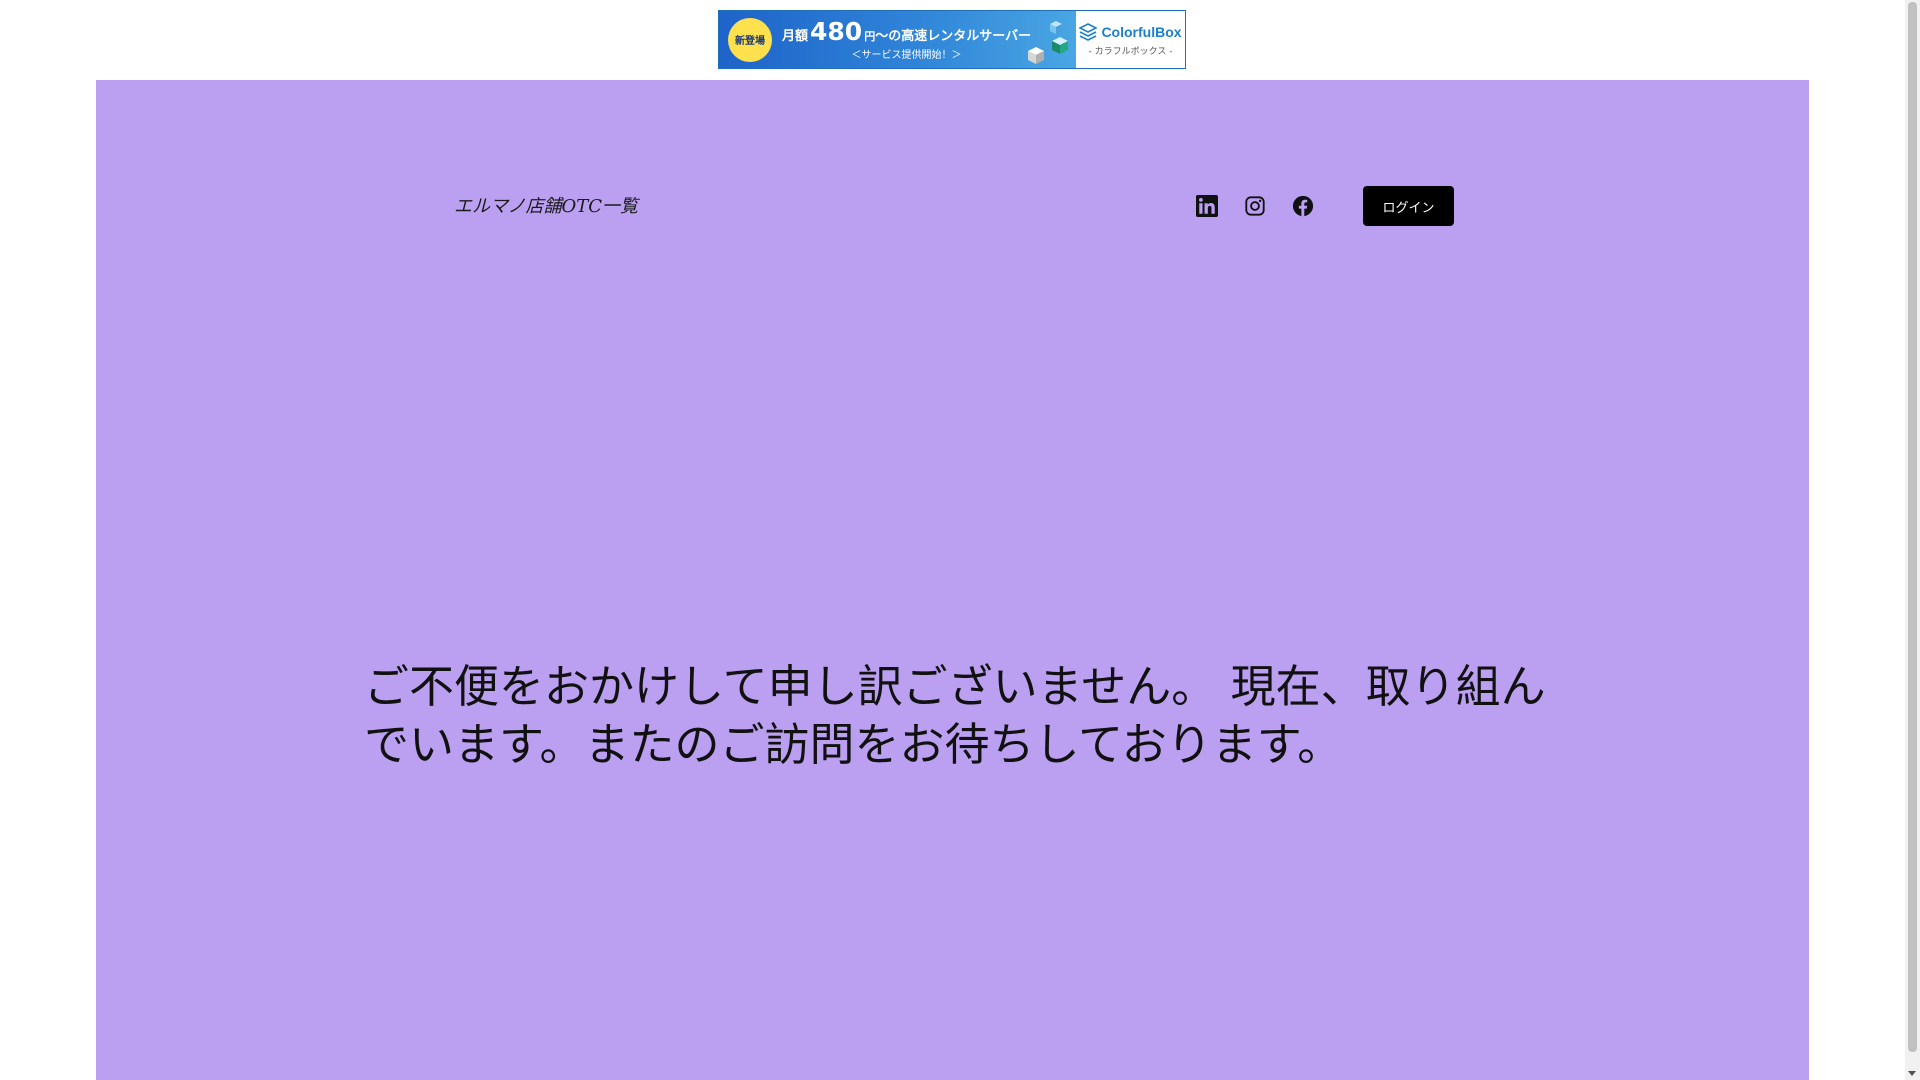 Image resolution: width=1920 pixels, height=1080 pixels. What do you see at coordinates (1303, 206) in the screenshot?
I see `facebook-icon` at bounding box center [1303, 206].